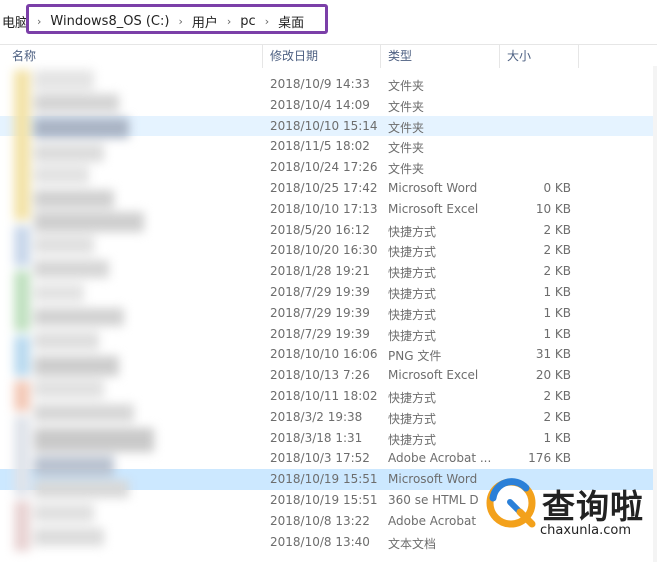  Describe the element at coordinates (553, 375) in the screenshot. I see `file-size: 20 KB` at that location.